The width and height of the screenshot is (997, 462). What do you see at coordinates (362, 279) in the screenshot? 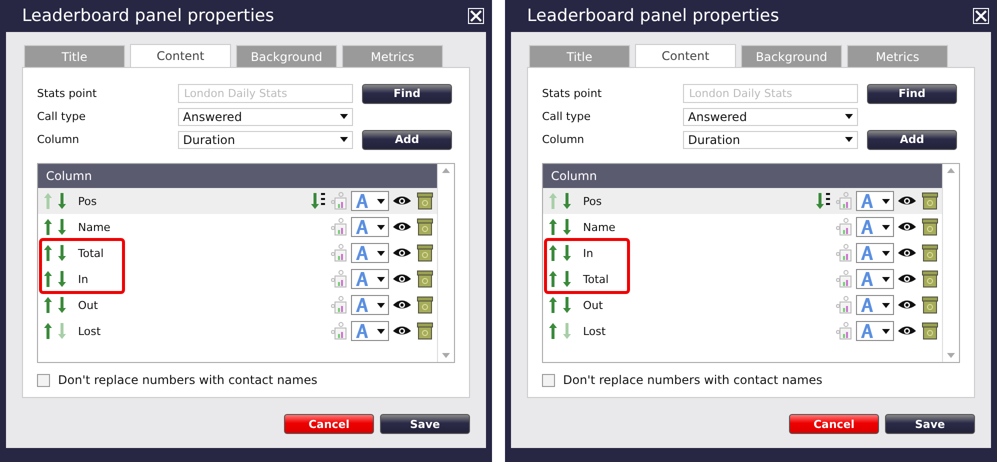
I see `font-style-icon` at bounding box center [362, 279].